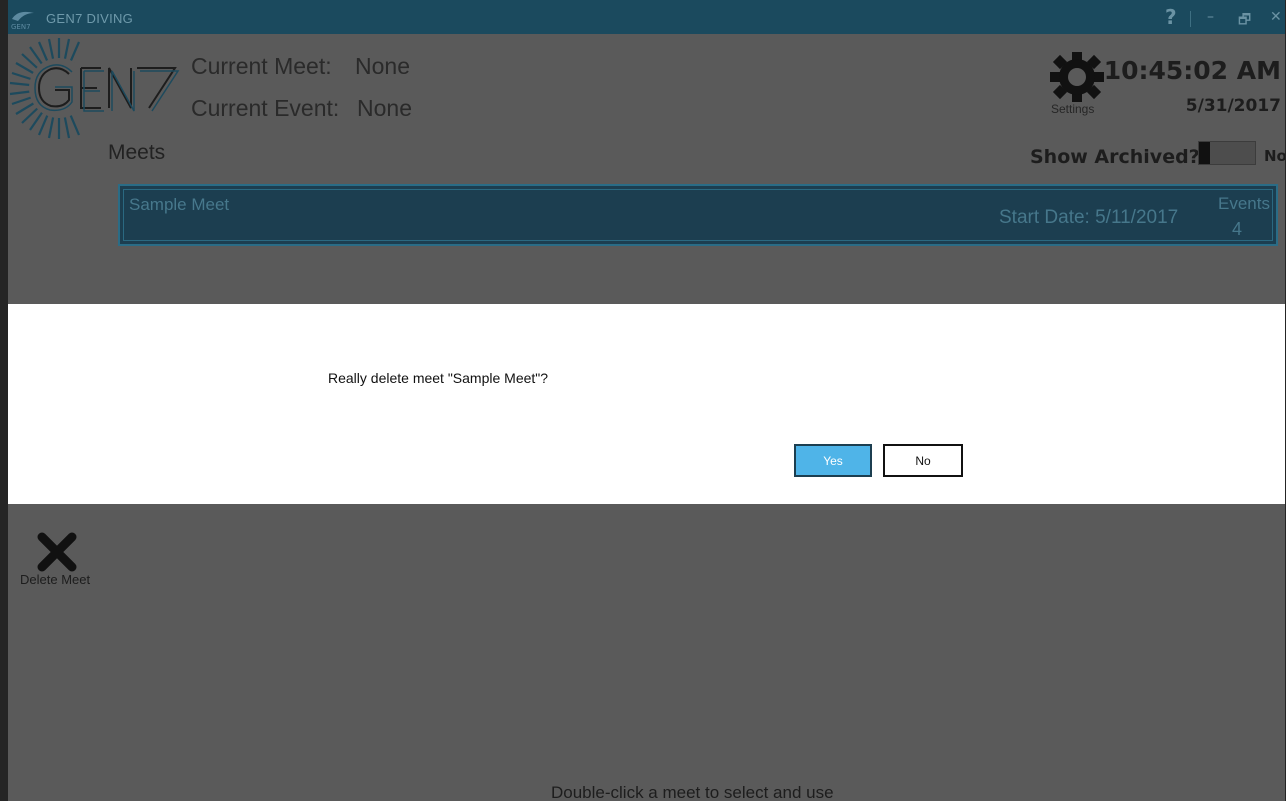  I want to click on clock-date: 5/31/2017, so click(1233, 106).